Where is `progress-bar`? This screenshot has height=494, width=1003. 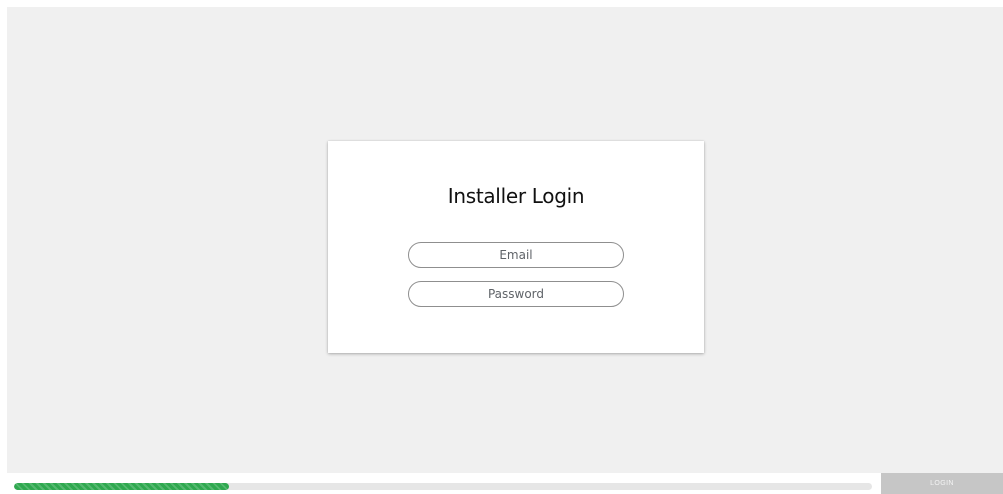 progress-bar is located at coordinates (443, 486).